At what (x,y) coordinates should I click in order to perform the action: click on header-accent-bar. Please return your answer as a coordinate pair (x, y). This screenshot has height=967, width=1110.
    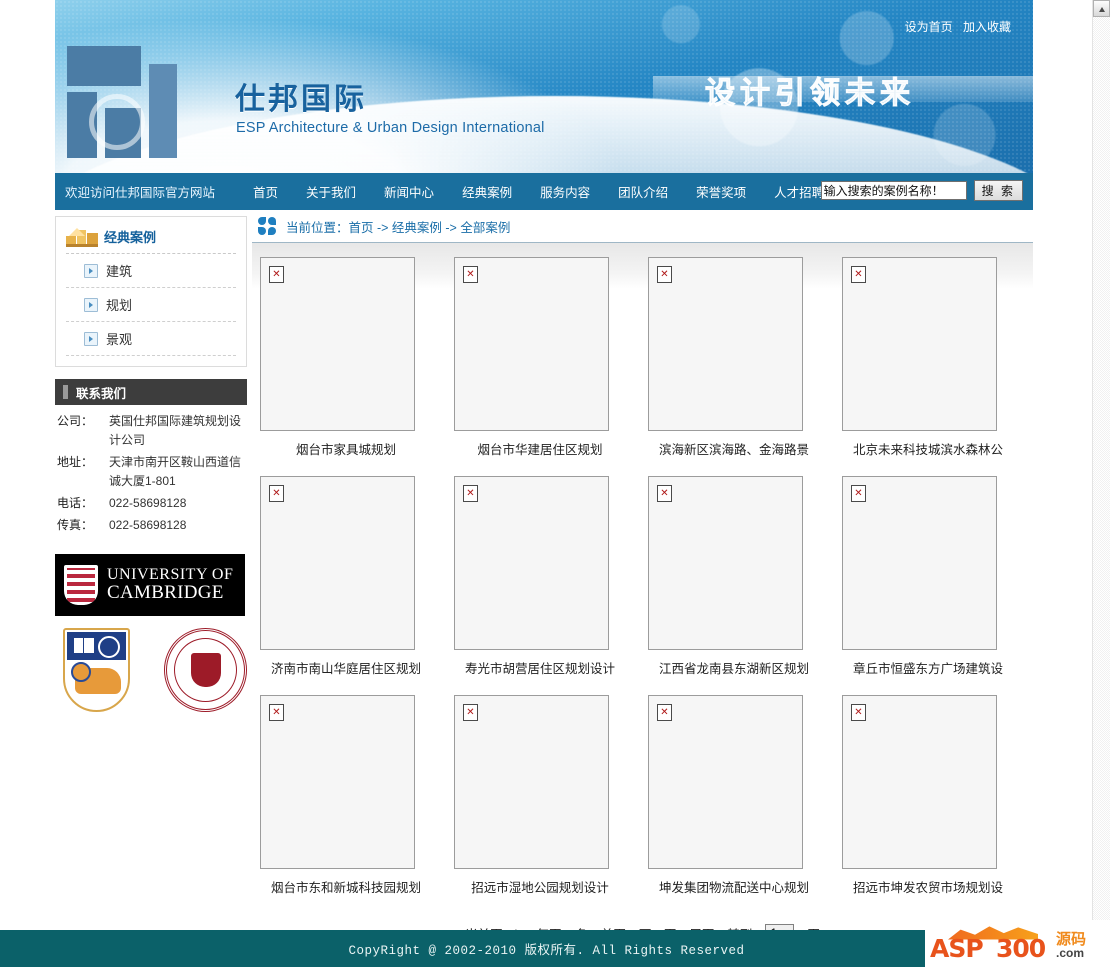
    Looking at the image, I should click on (65, 392).